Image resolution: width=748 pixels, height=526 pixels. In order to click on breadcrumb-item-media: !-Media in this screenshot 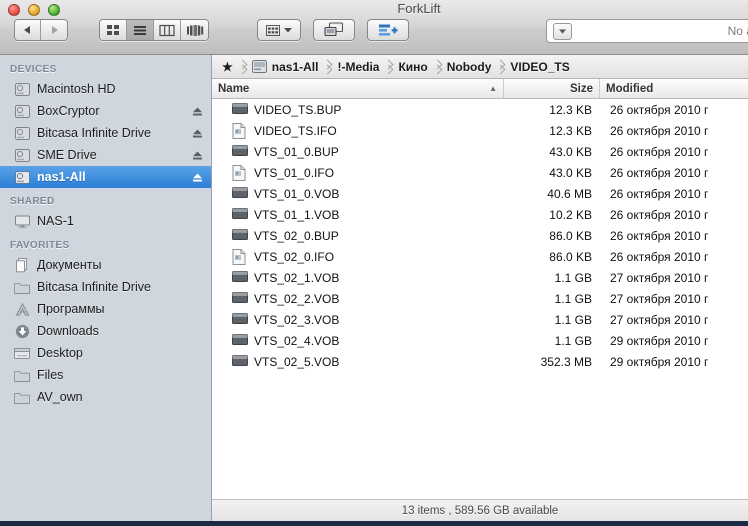, I will do `click(359, 67)`.